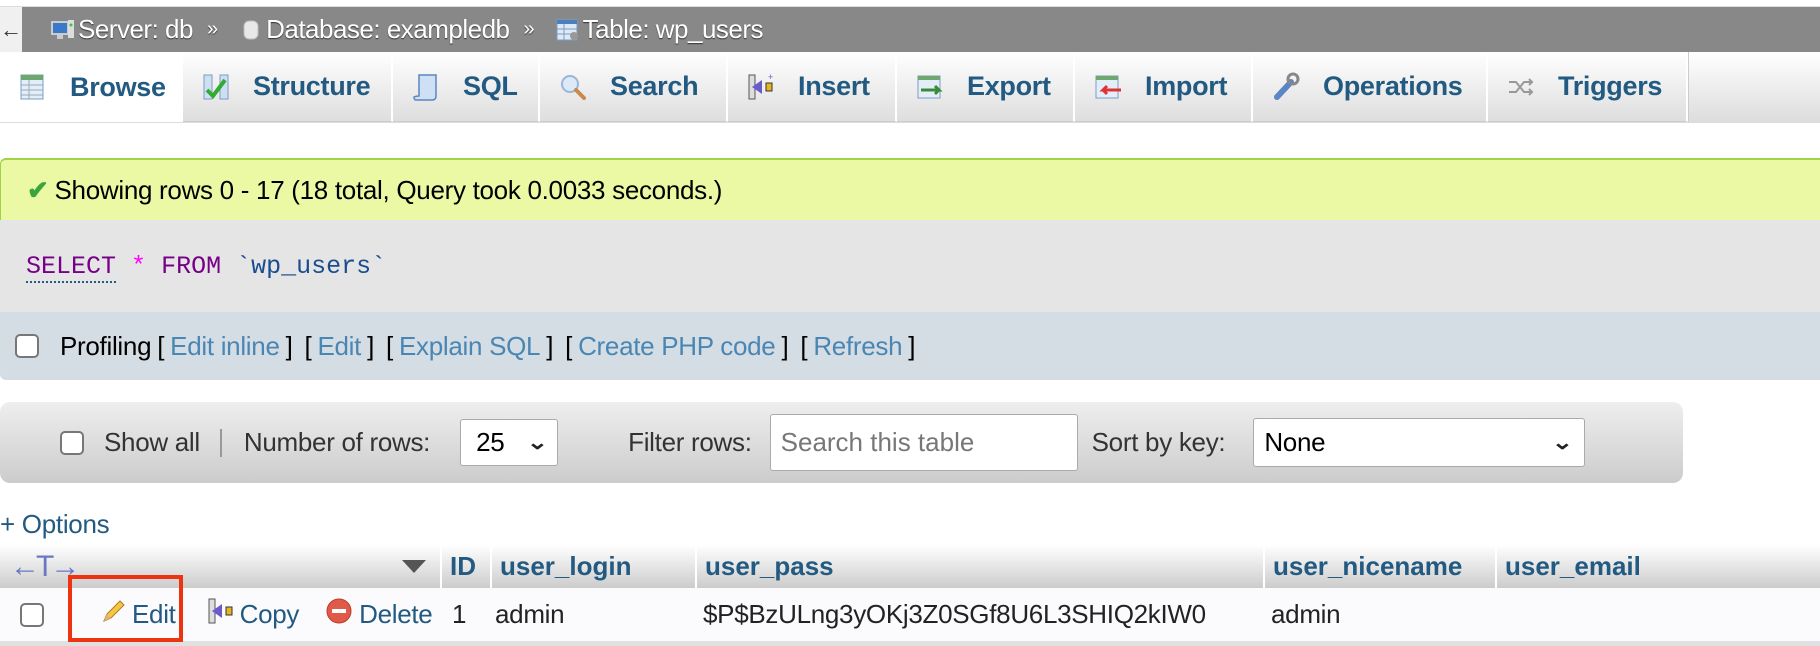 The height and width of the screenshot is (646, 1820). I want to click on back-button: ←, so click(11, 29).